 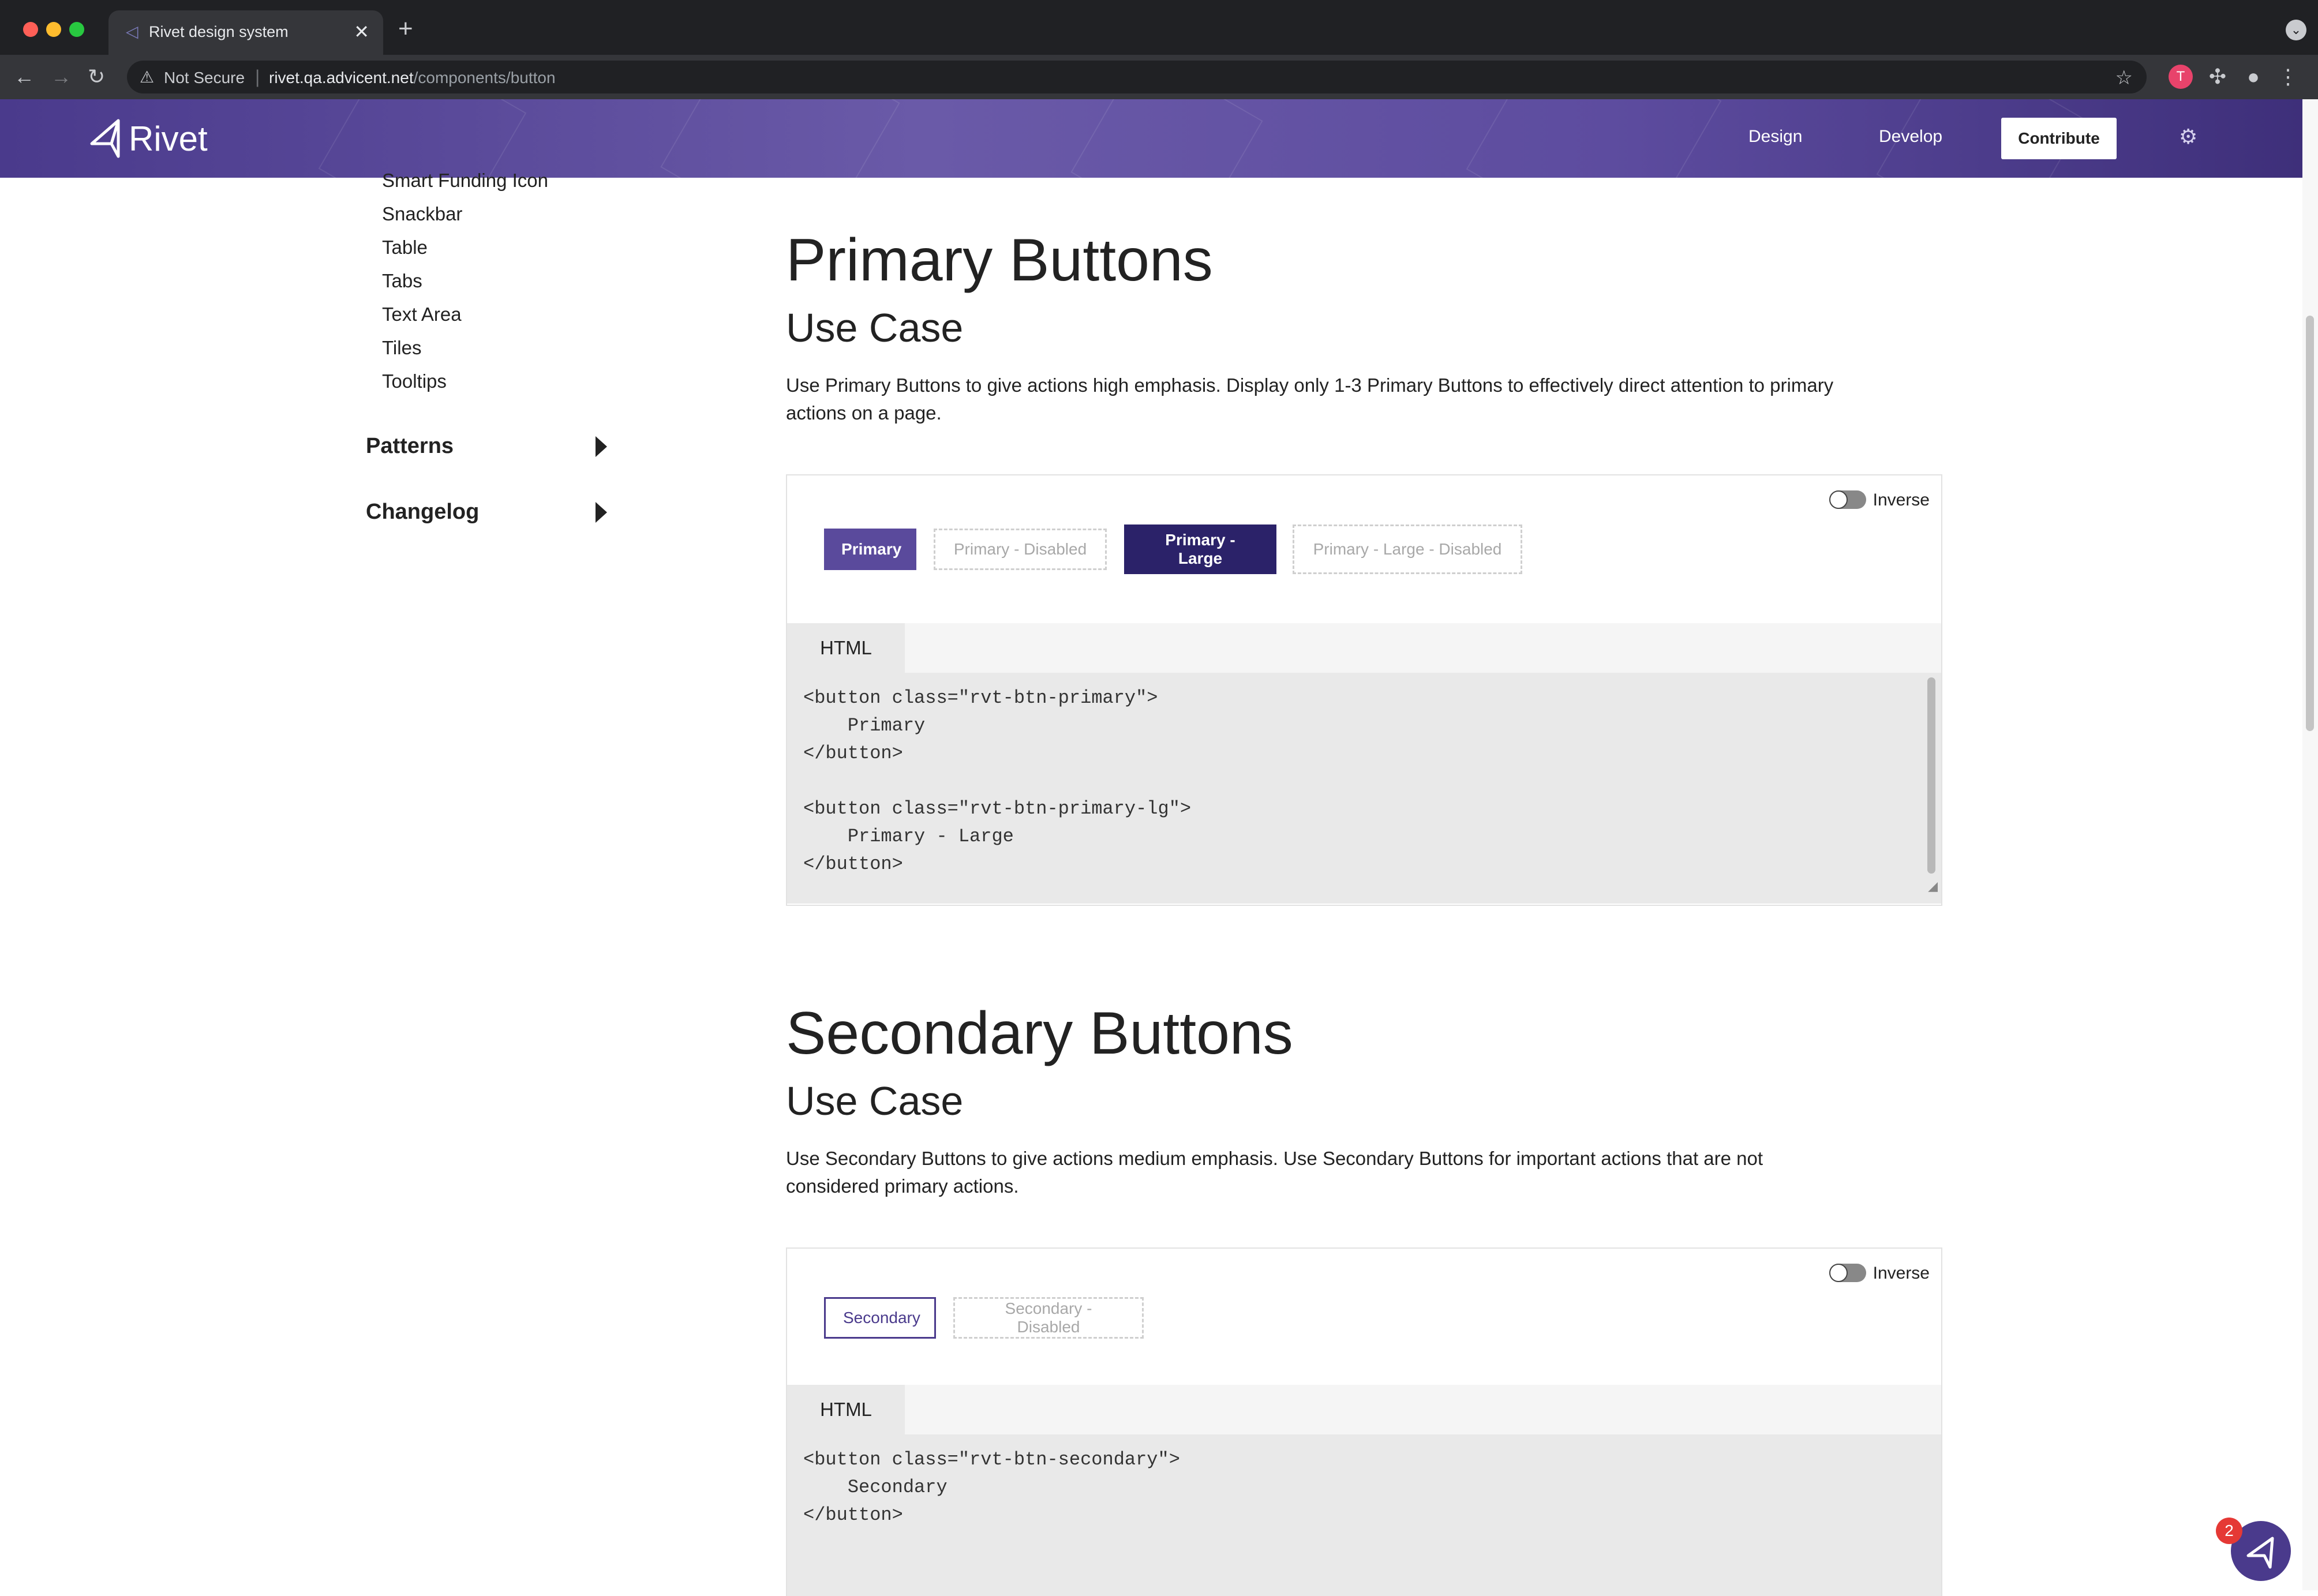 What do you see at coordinates (1931, 775) in the screenshot?
I see `code-scrollbar` at bounding box center [1931, 775].